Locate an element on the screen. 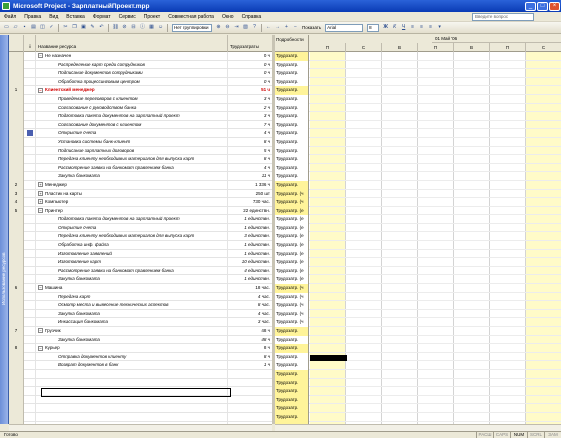 The image size is (561, 438). work-cell: 4 ч is located at coordinates (250, 133).